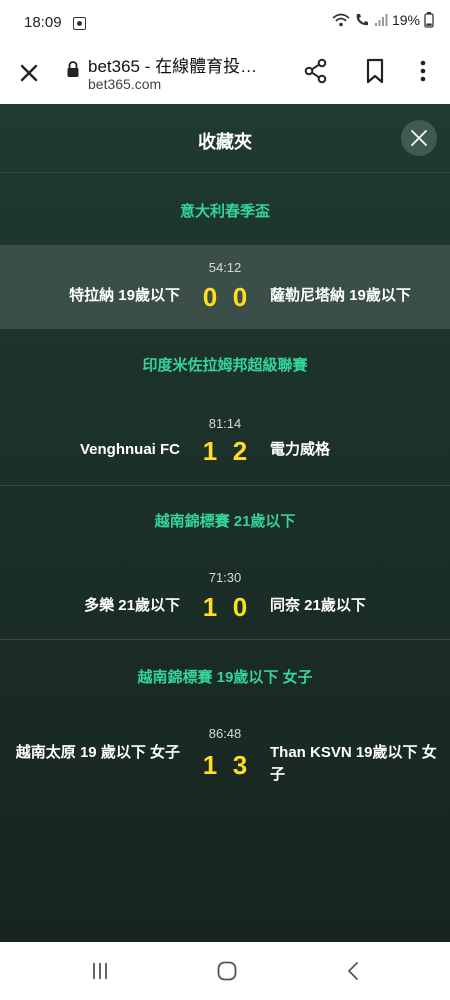 The width and height of the screenshot is (450, 1000). I want to click on panel-close-button, so click(419, 138).